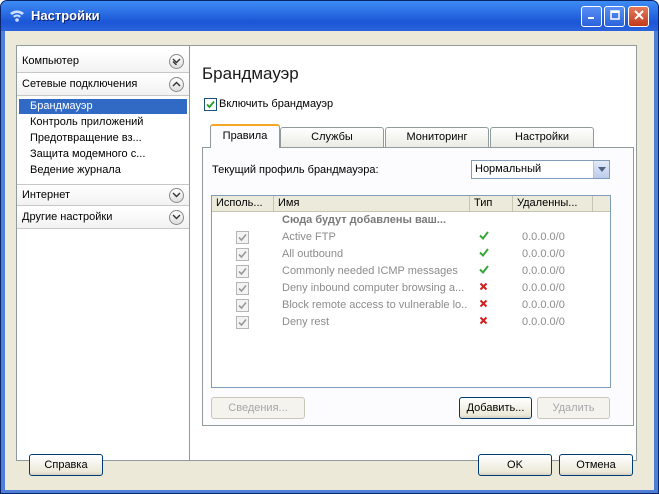  What do you see at coordinates (332, 137) in the screenshot?
I see `tab-services: Службы` at bounding box center [332, 137].